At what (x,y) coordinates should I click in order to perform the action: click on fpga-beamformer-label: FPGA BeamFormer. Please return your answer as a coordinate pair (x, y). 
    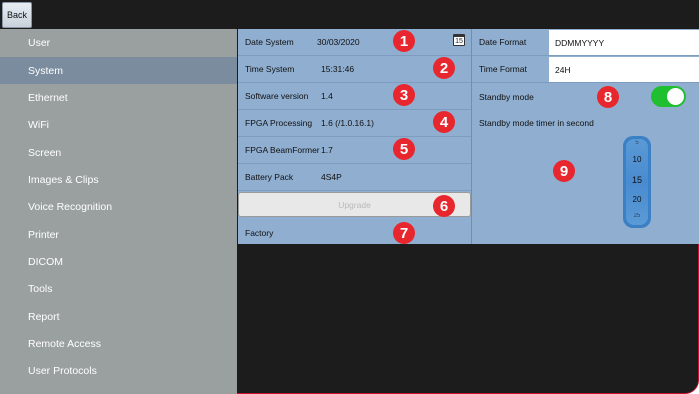
    Looking at the image, I should click on (282, 150).